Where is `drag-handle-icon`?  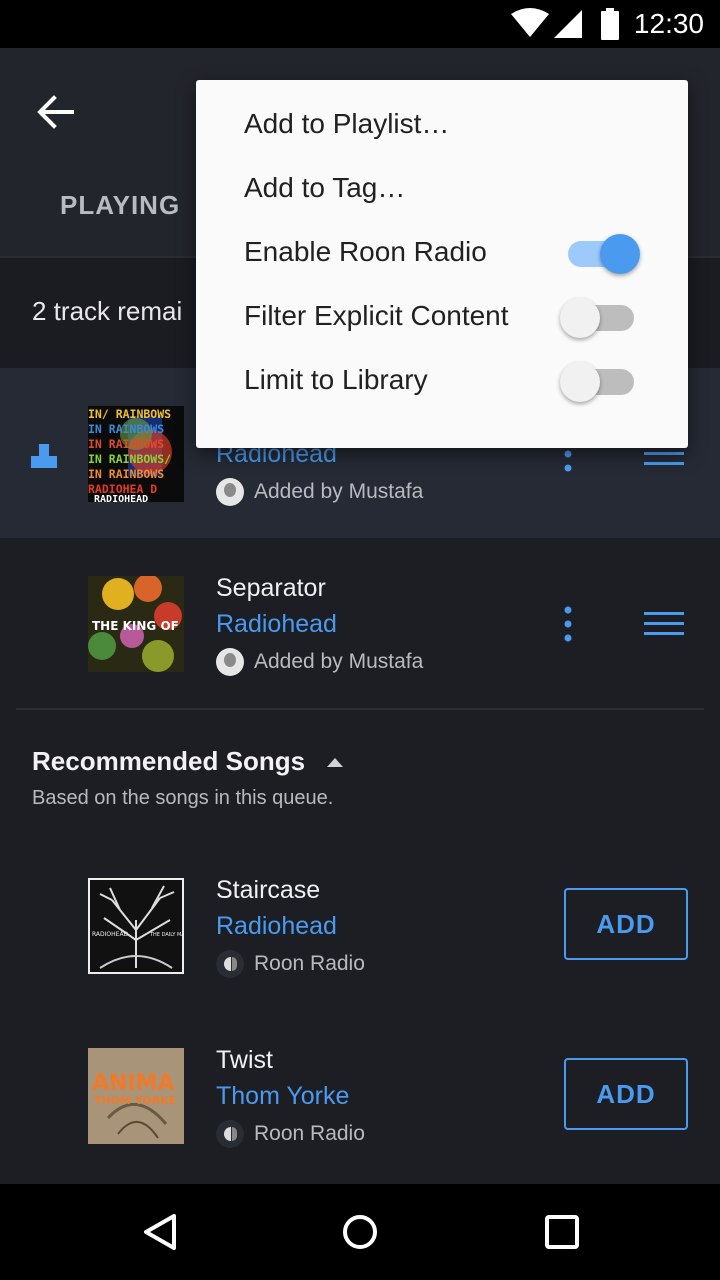
drag-handle-icon is located at coordinates (664, 624).